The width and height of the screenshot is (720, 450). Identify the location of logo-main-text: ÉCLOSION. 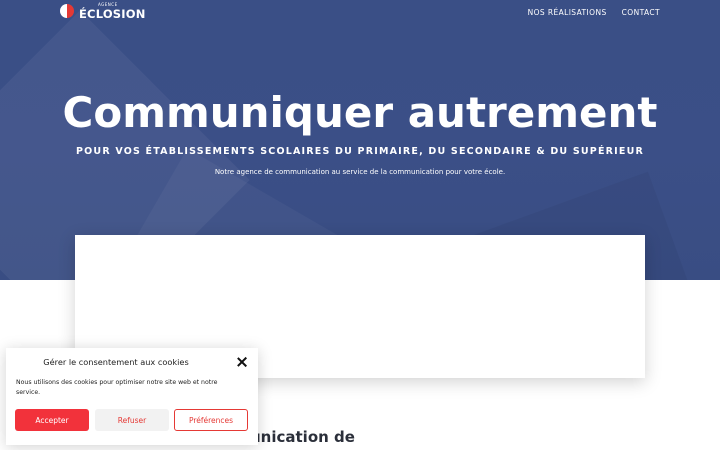
(112, 14).